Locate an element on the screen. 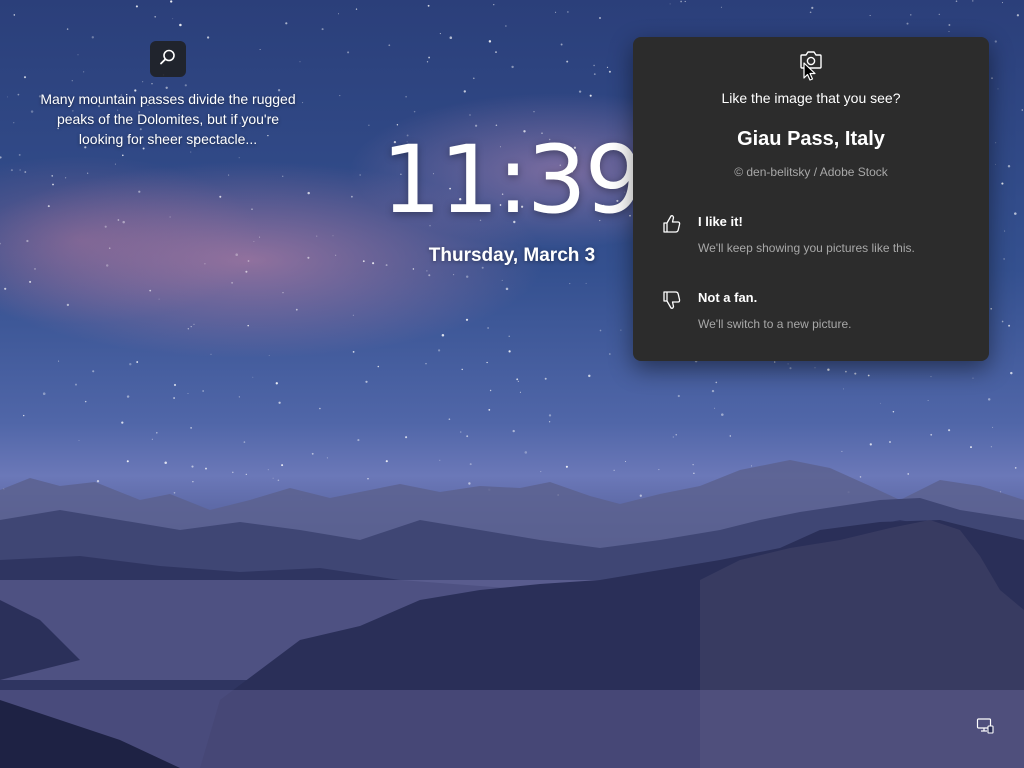 The width and height of the screenshot is (1024, 768). lockscreen-date: Thursday, March 3 is located at coordinates (512, 255).